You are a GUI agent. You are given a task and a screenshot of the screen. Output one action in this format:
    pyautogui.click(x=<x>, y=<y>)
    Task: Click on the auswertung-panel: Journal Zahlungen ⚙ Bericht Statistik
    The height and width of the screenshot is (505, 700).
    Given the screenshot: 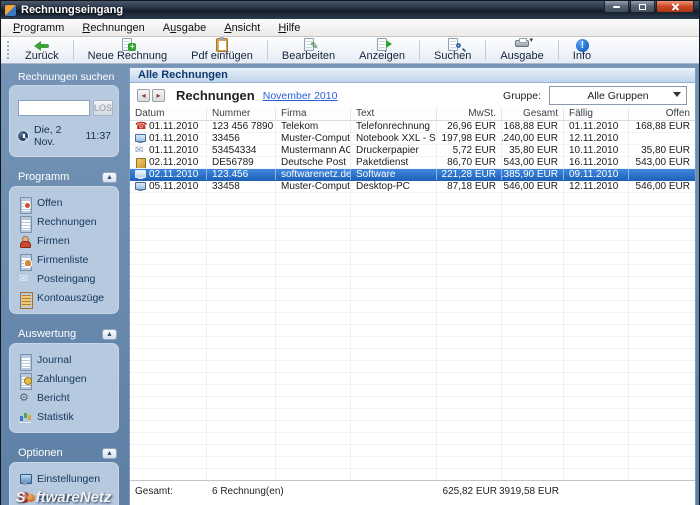 What is the action you would take?
    pyautogui.click(x=64, y=388)
    